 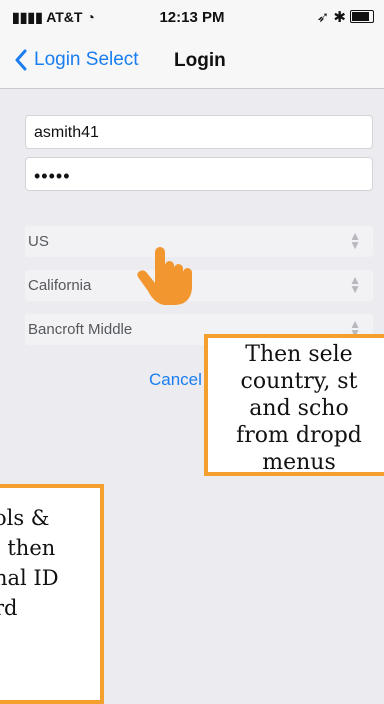 What do you see at coordinates (323, 17) in the screenshot?
I see `location-icon: ➶` at bounding box center [323, 17].